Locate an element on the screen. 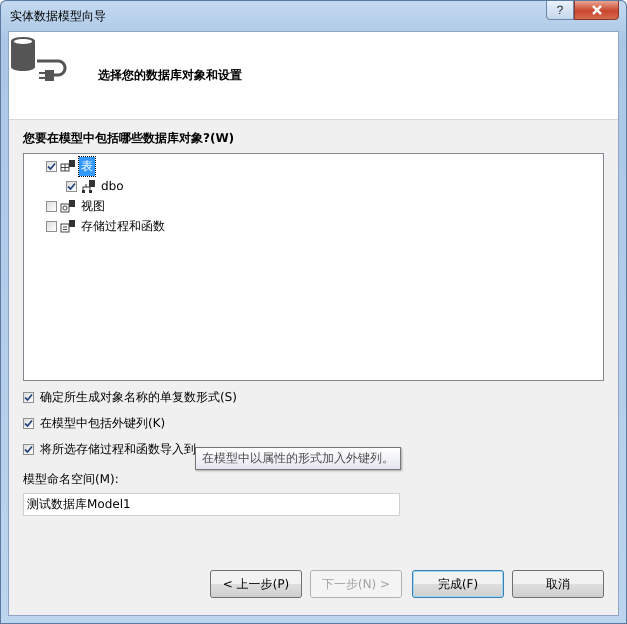 Image resolution: width=627 pixels, height=624 pixels. page-heading: 选择您的数据库对象和设置 is located at coordinates (170, 75).